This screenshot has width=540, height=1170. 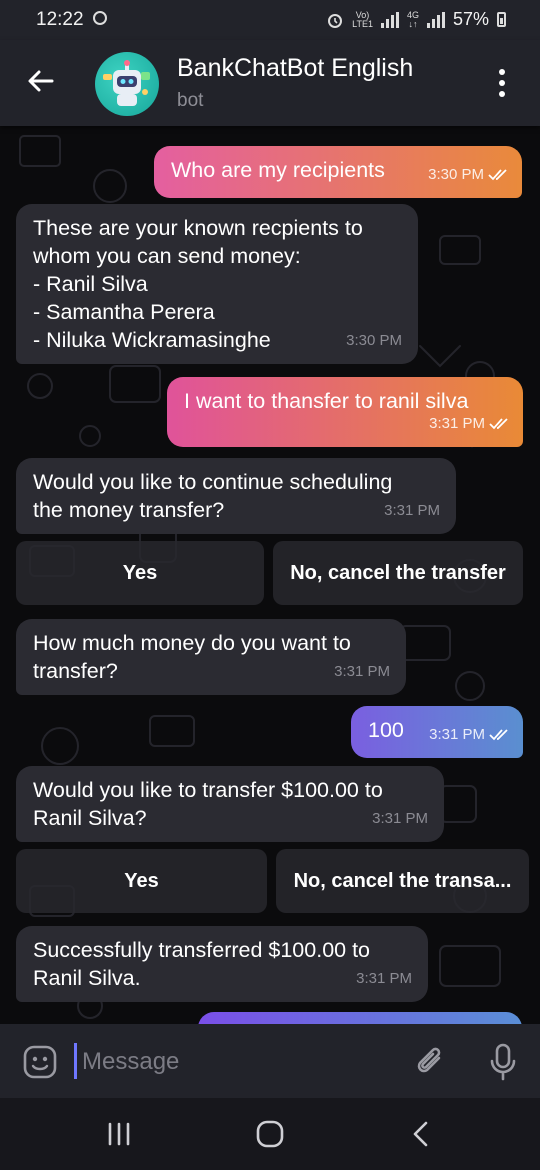 What do you see at coordinates (232, 1062) in the screenshot?
I see `message-input` at bounding box center [232, 1062].